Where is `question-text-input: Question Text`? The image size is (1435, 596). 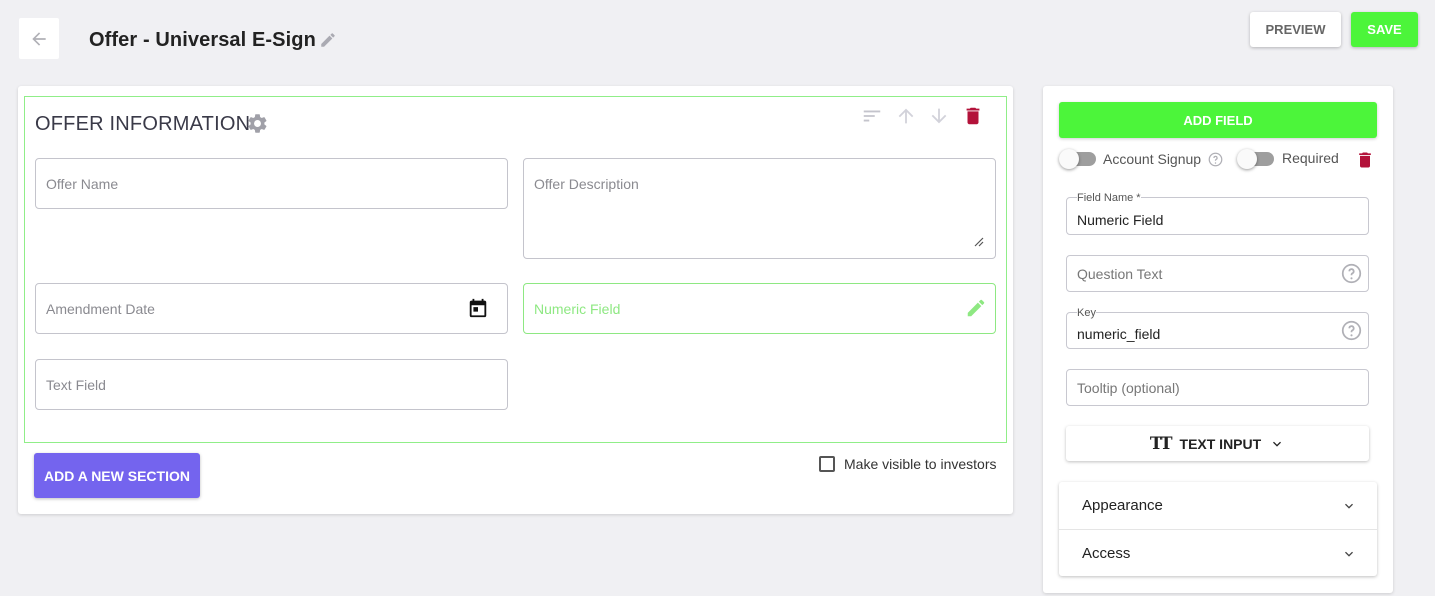 question-text-input: Question Text is located at coordinates (1217, 273).